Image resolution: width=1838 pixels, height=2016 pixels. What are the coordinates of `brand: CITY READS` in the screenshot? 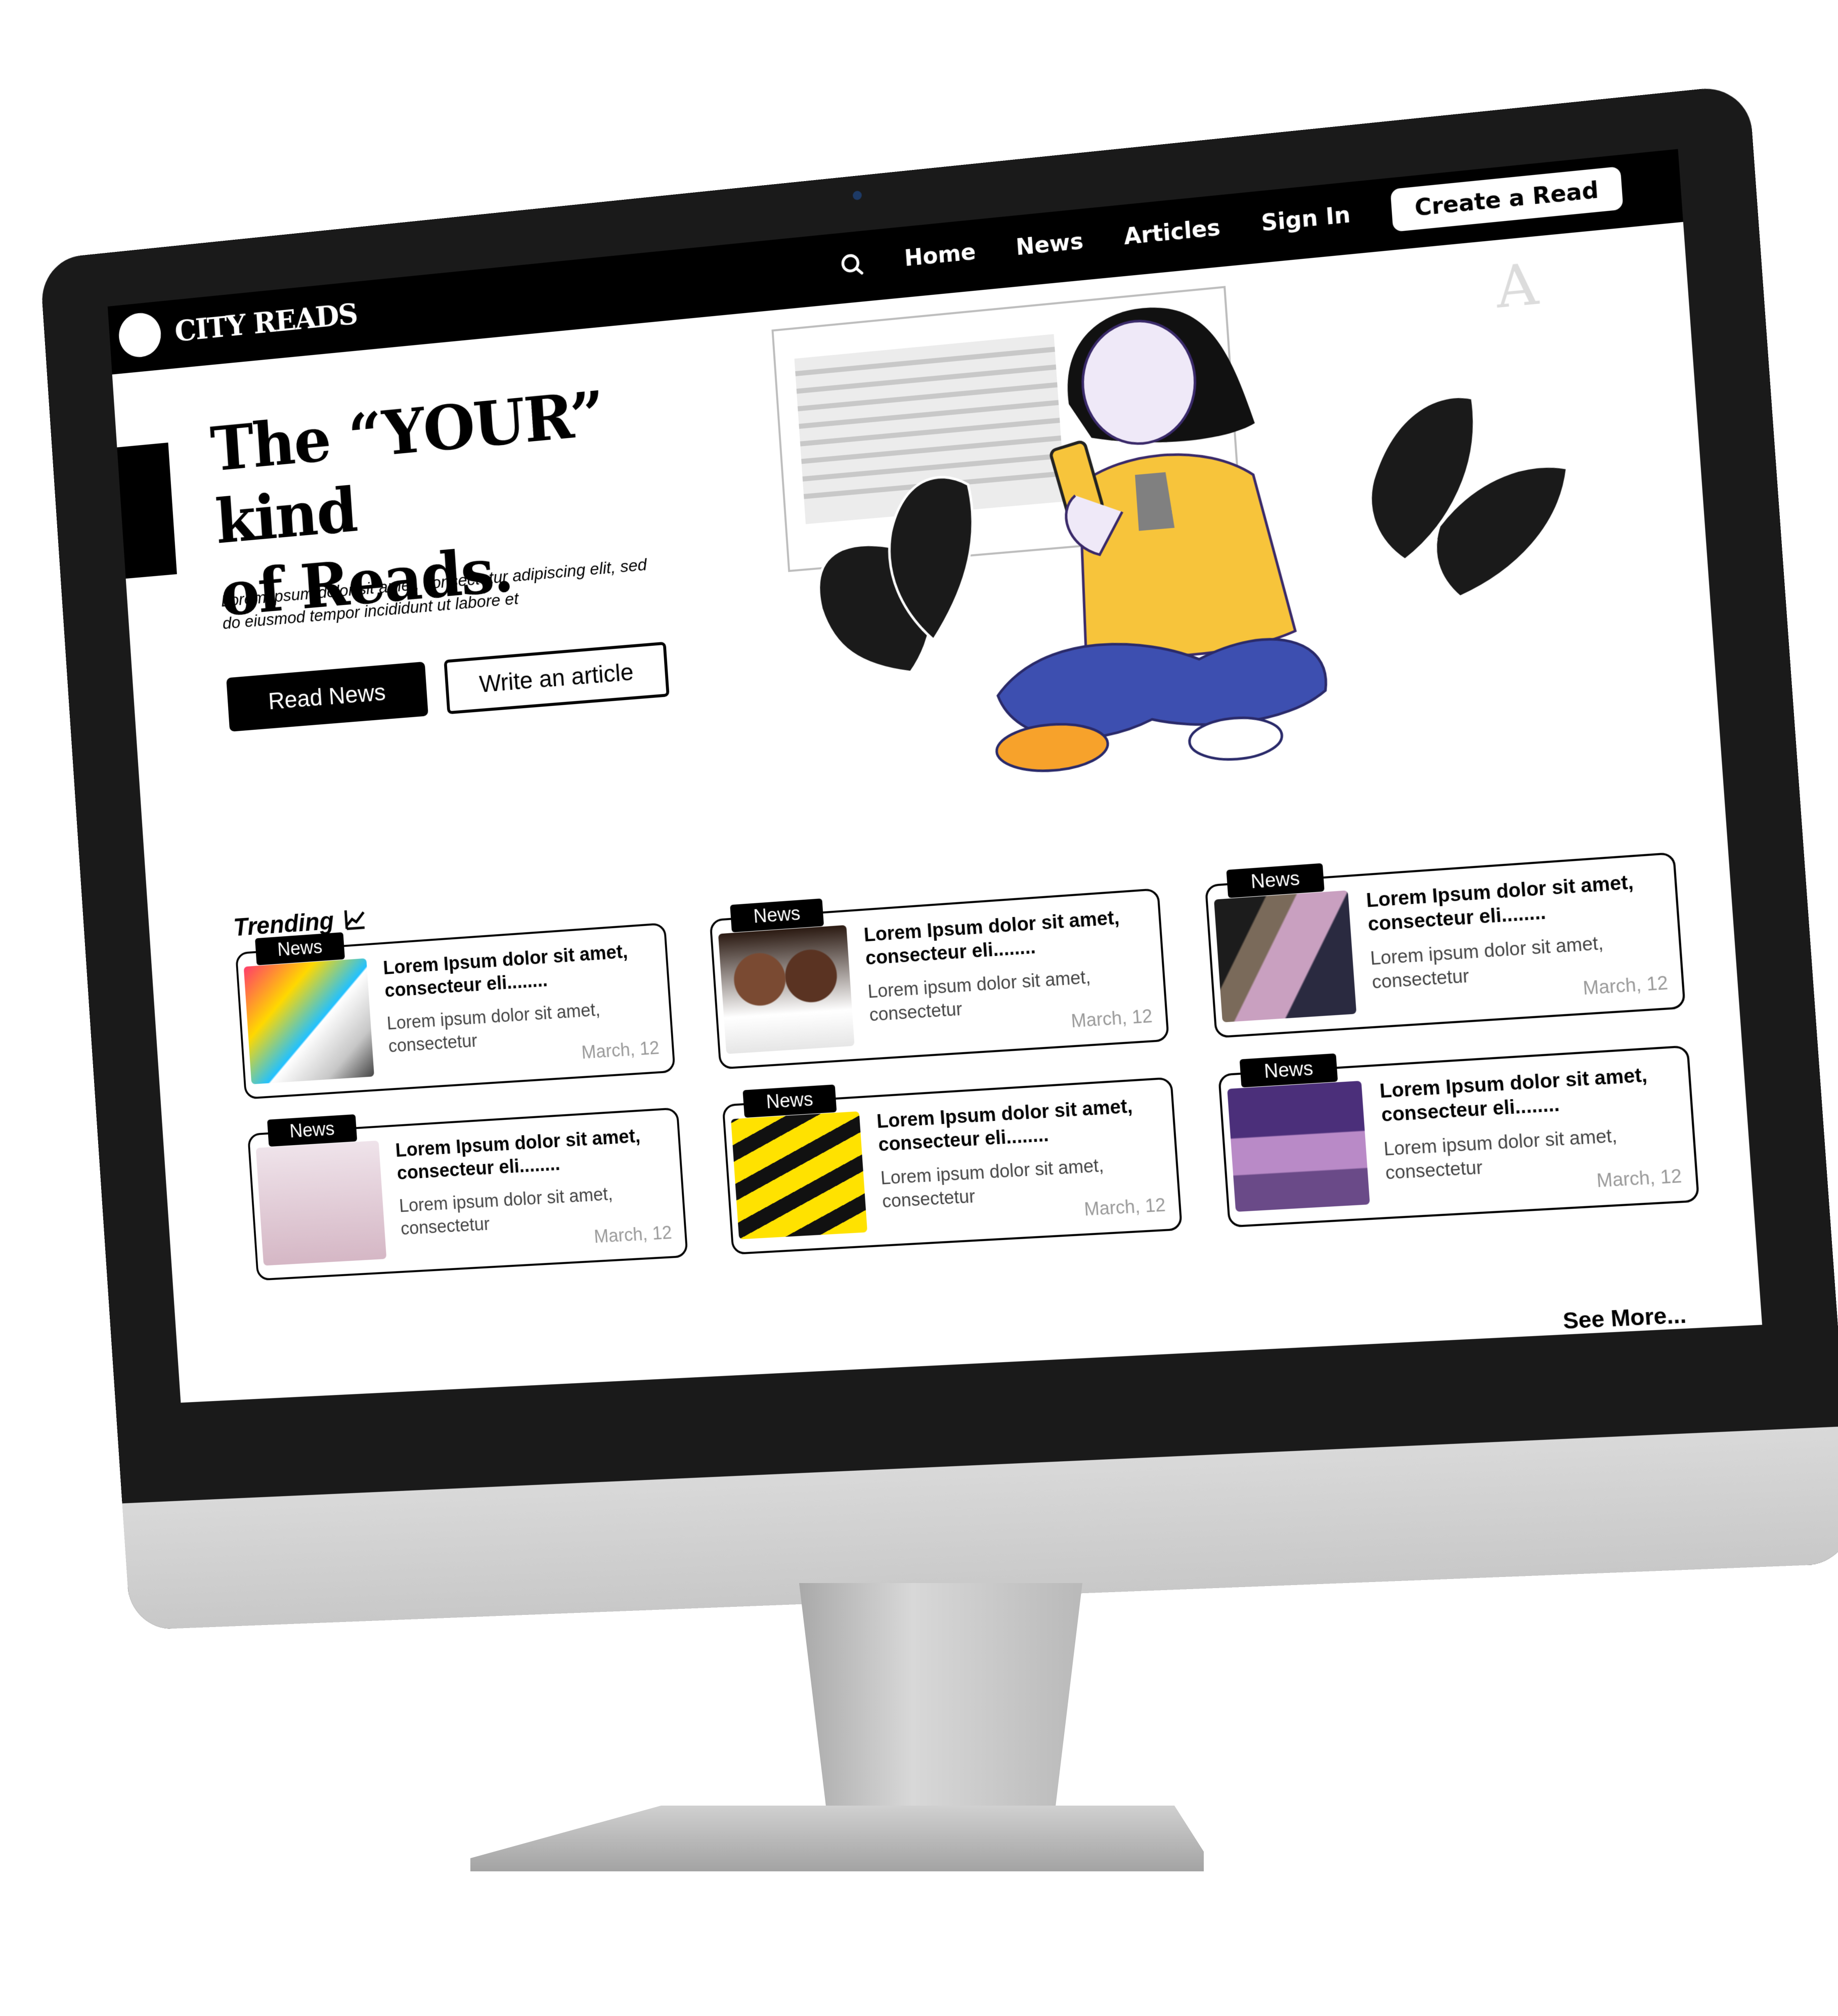 It's located at (237, 325).